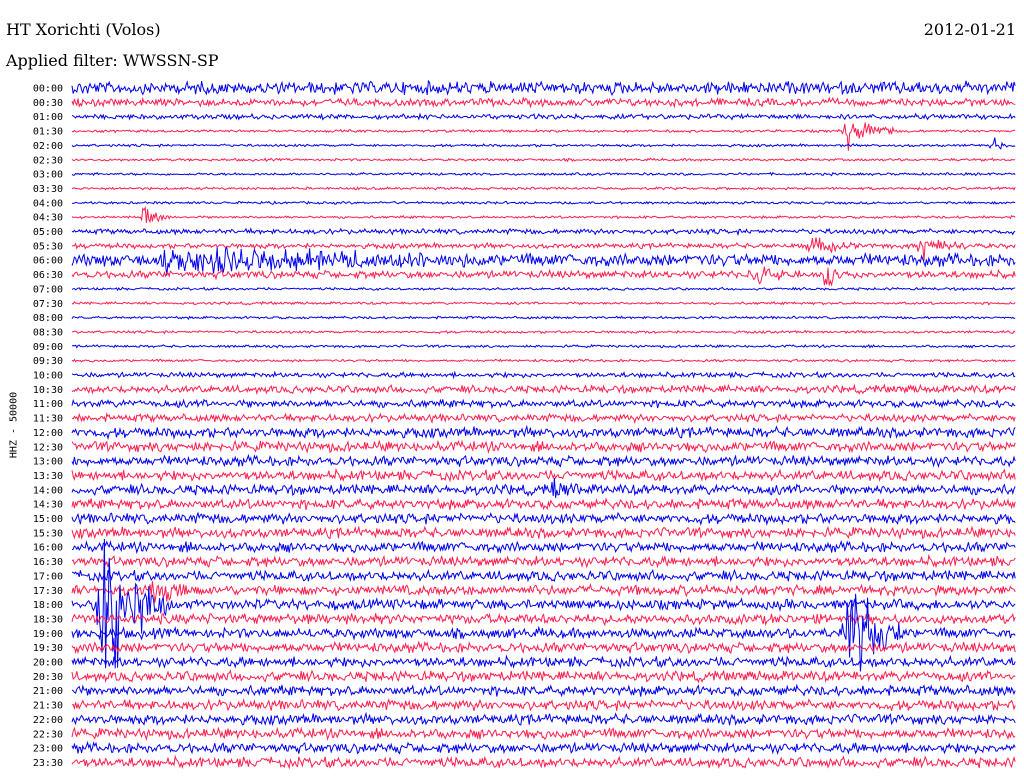 Image resolution: width=1024 pixels, height=780 pixels. Describe the element at coordinates (48, 203) in the screenshot. I see `time-tick-label: 04:00` at that location.